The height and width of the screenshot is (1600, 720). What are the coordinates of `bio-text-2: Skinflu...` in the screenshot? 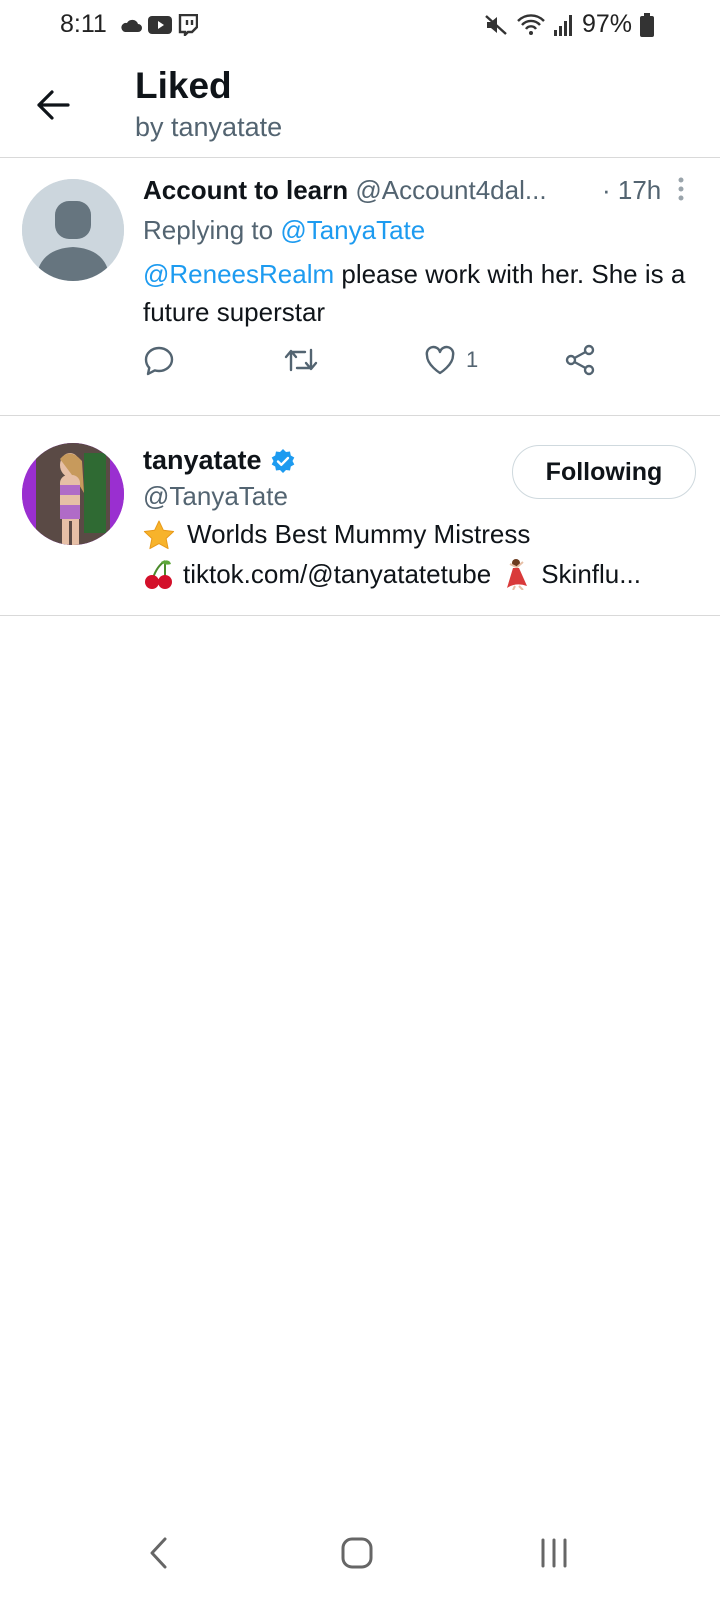 It's located at (591, 573).